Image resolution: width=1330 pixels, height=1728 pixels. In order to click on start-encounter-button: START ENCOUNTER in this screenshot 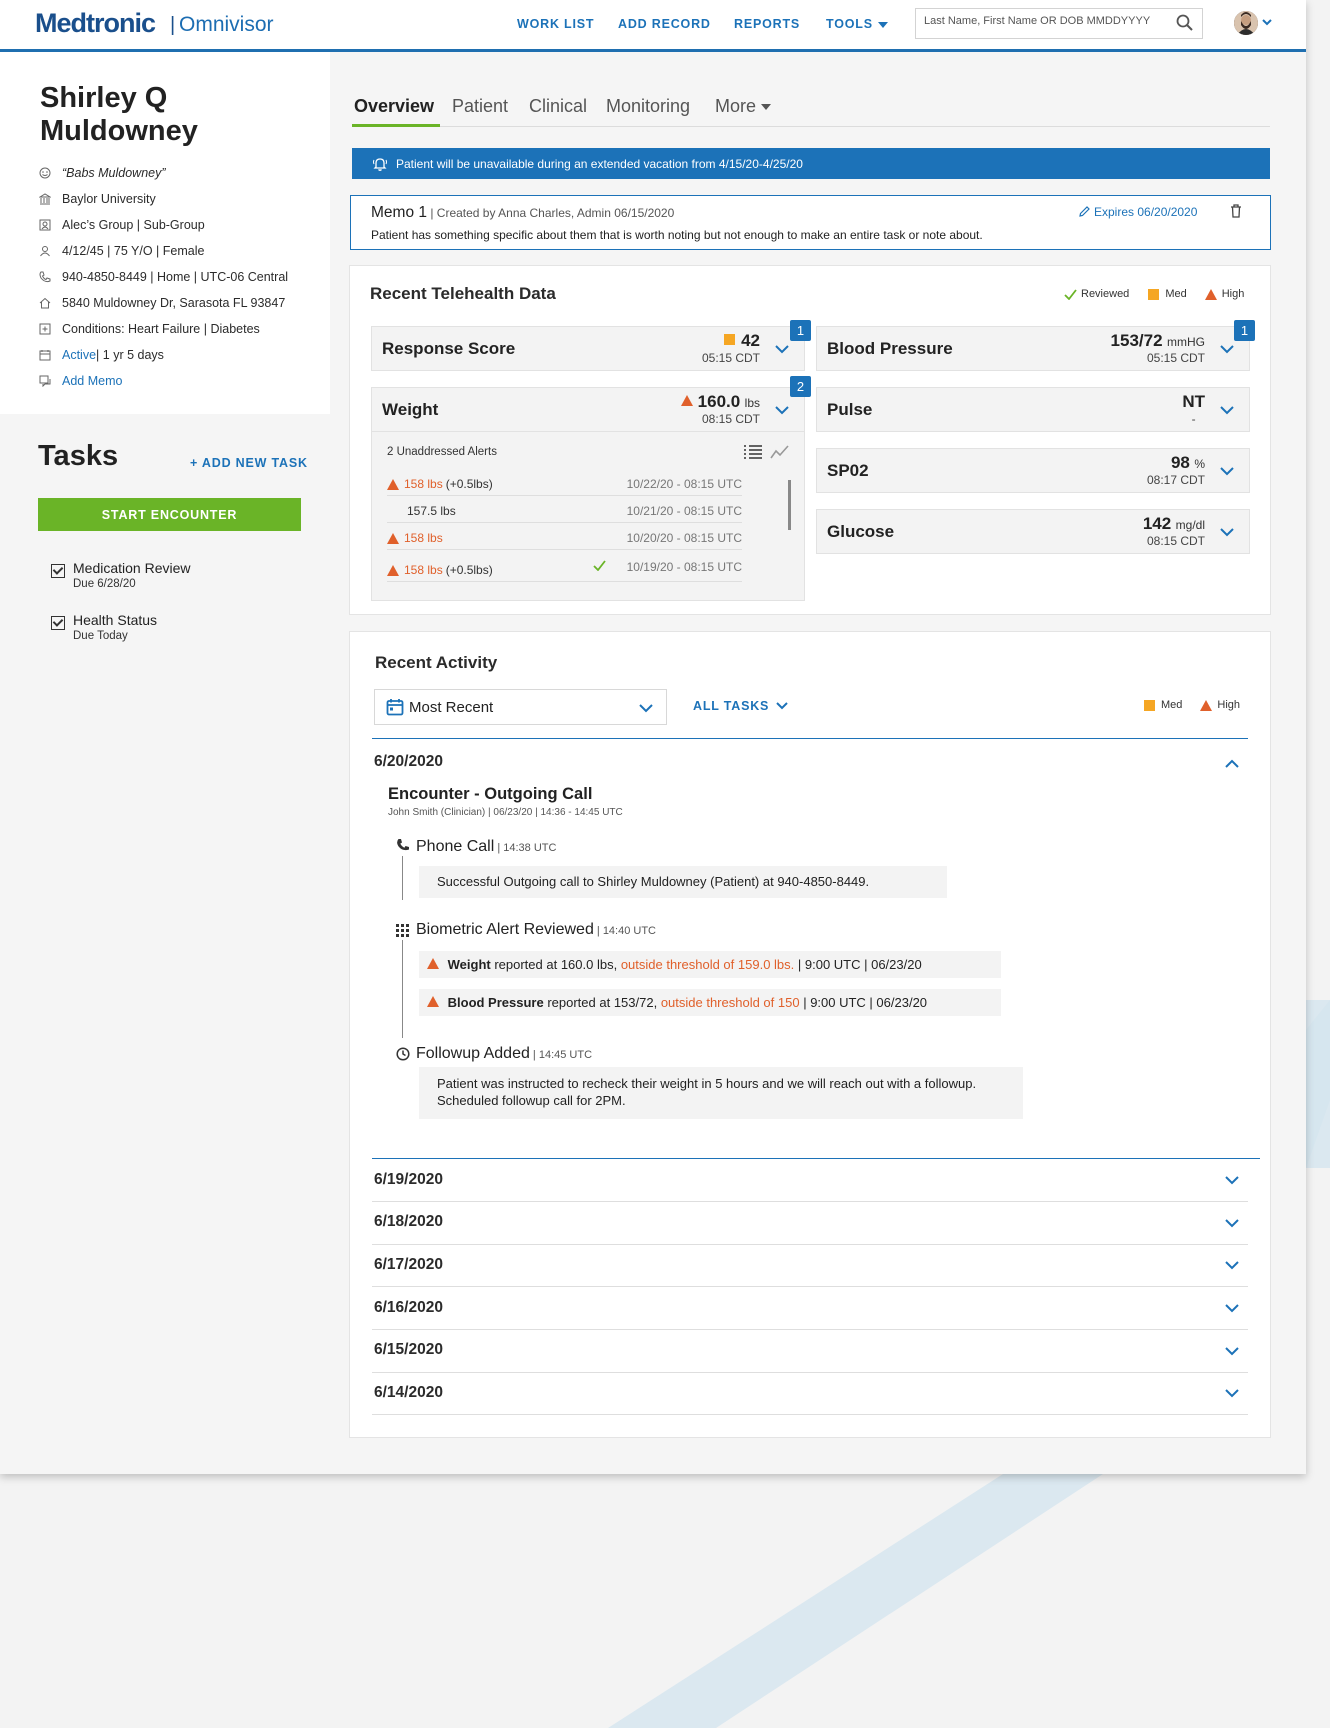, I will do `click(169, 514)`.